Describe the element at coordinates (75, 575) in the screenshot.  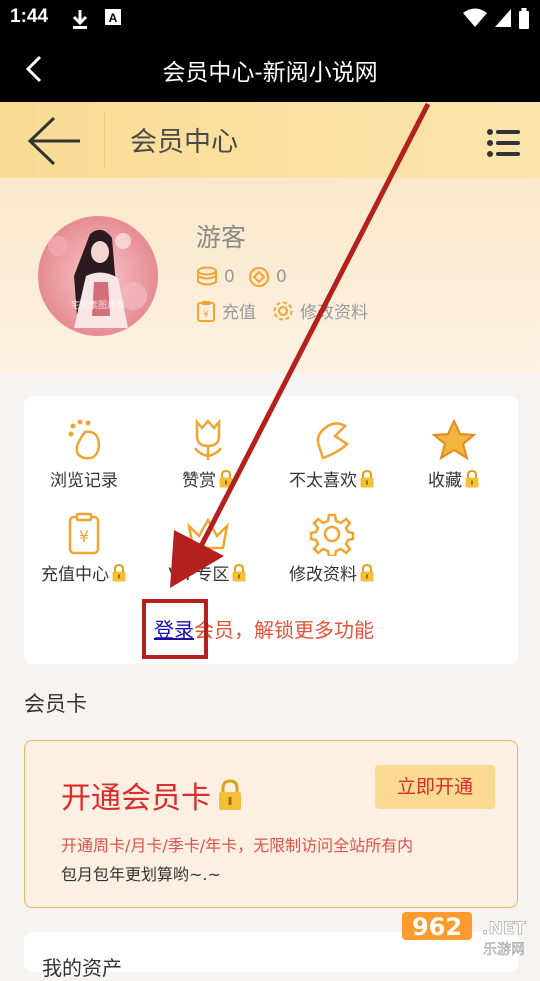
I see `function-label: 充值中心` at that location.